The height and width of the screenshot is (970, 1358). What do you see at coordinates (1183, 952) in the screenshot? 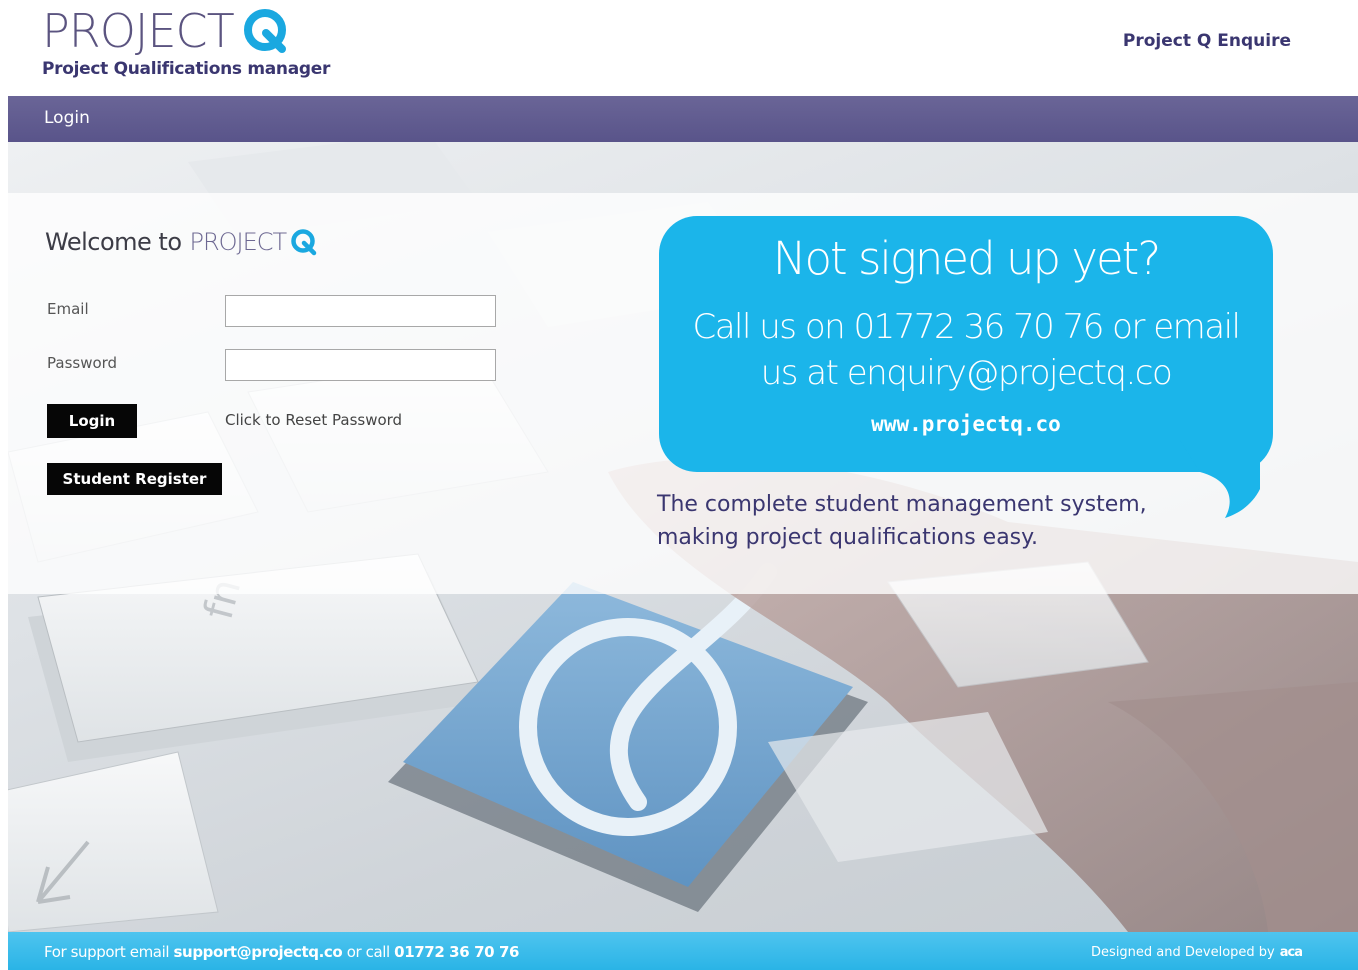
I see `credit-text: Designed and Developed by` at bounding box center [1183, 952].